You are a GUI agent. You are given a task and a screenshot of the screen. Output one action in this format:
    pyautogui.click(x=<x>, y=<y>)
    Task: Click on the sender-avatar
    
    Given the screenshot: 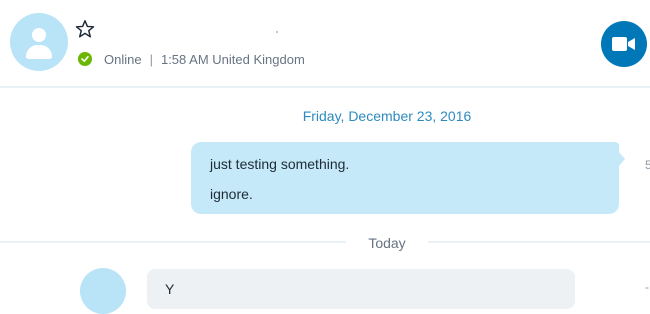 What is the action you would take?
    pyautogui.click(x=103, y=291)
    